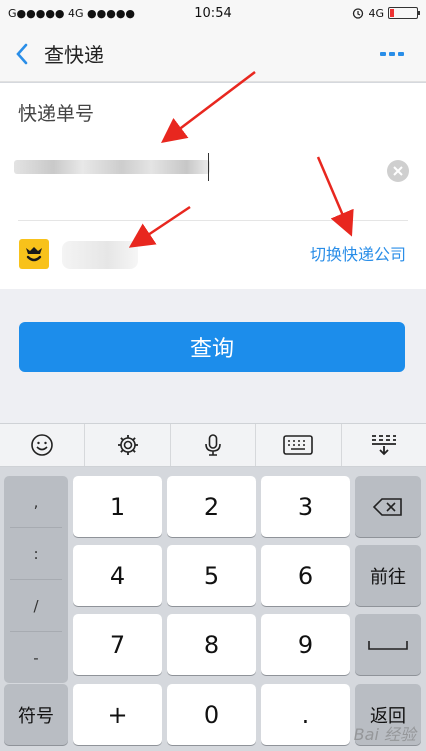 The image size is (426, 751). I want to click on annotation-arrows, so click(241, 159).